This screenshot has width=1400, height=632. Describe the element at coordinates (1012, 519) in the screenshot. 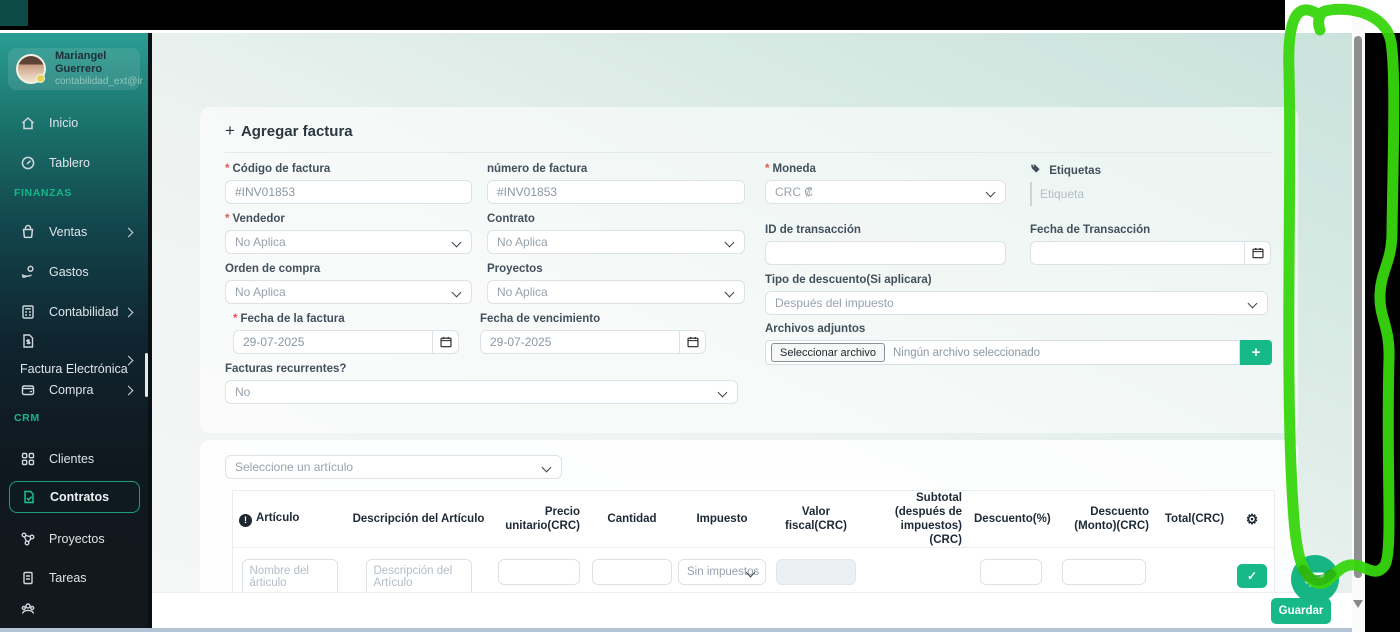

I see `col-descuento-pct: Descuento(%)` at that location.